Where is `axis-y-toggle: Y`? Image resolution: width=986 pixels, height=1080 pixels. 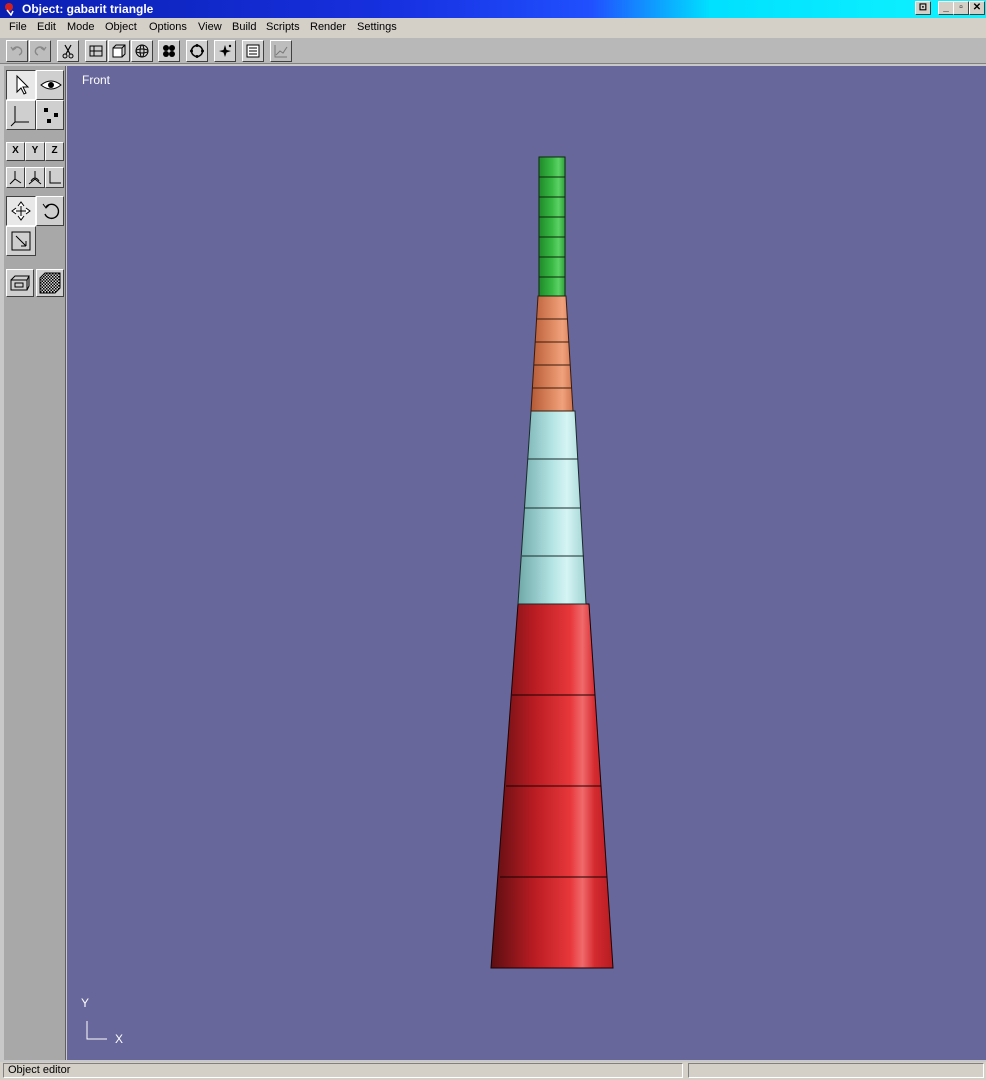
axis-y-toggle: Y is located at coordinates (35, 151).